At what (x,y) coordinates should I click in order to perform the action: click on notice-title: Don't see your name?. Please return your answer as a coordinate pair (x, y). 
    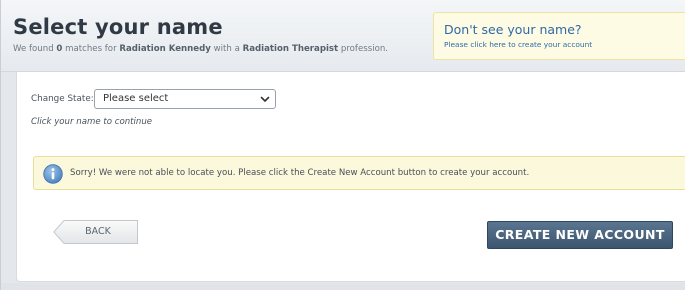
    Looking at the image, I should click on (513, 29).